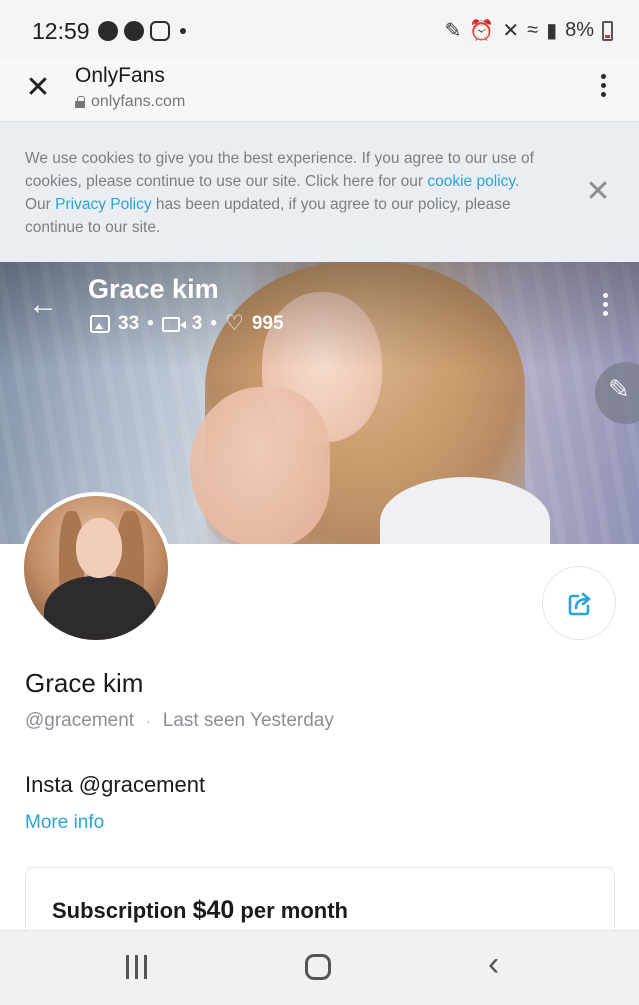 Image resolution: width=639 pixels, height=1005 pixels. I want to click on avatar, so click(96, 568).